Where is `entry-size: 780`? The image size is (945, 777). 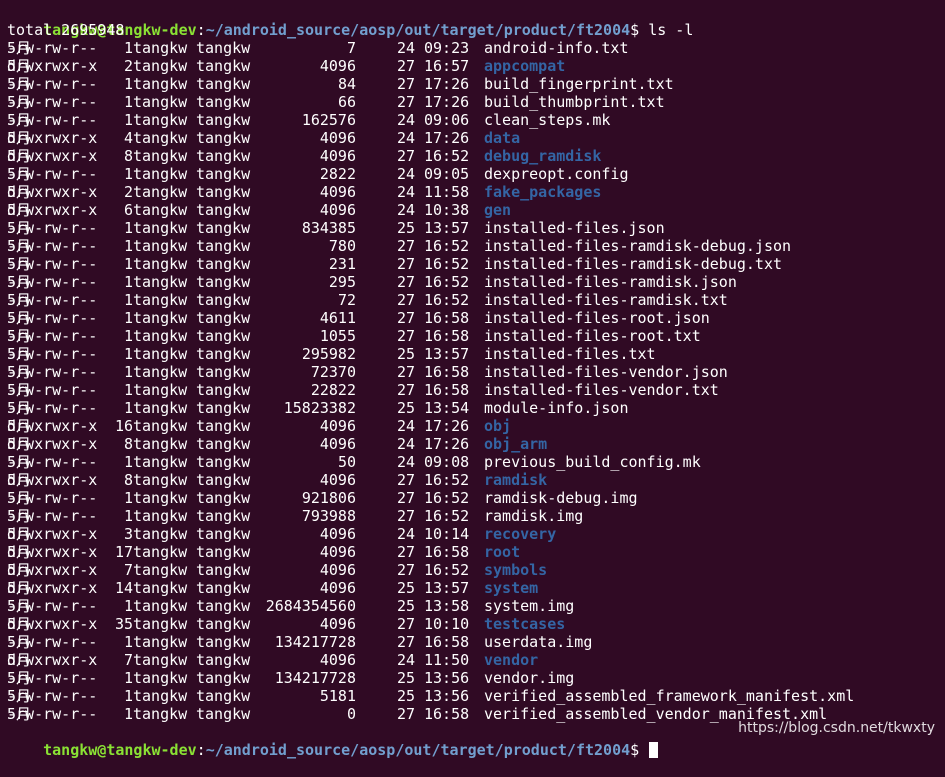
entry-size: 780 is located at coordinates (342, 246).